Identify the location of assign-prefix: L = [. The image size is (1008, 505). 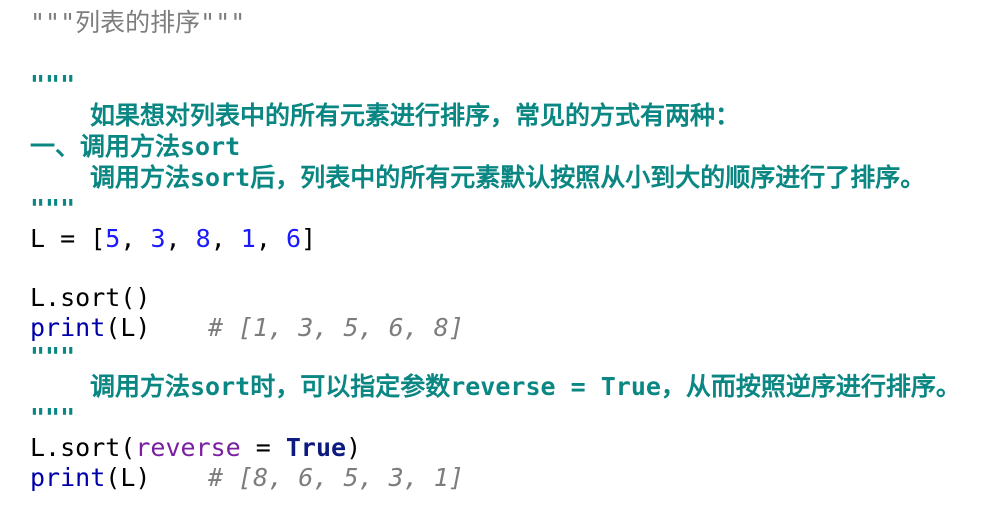
(68, 238).